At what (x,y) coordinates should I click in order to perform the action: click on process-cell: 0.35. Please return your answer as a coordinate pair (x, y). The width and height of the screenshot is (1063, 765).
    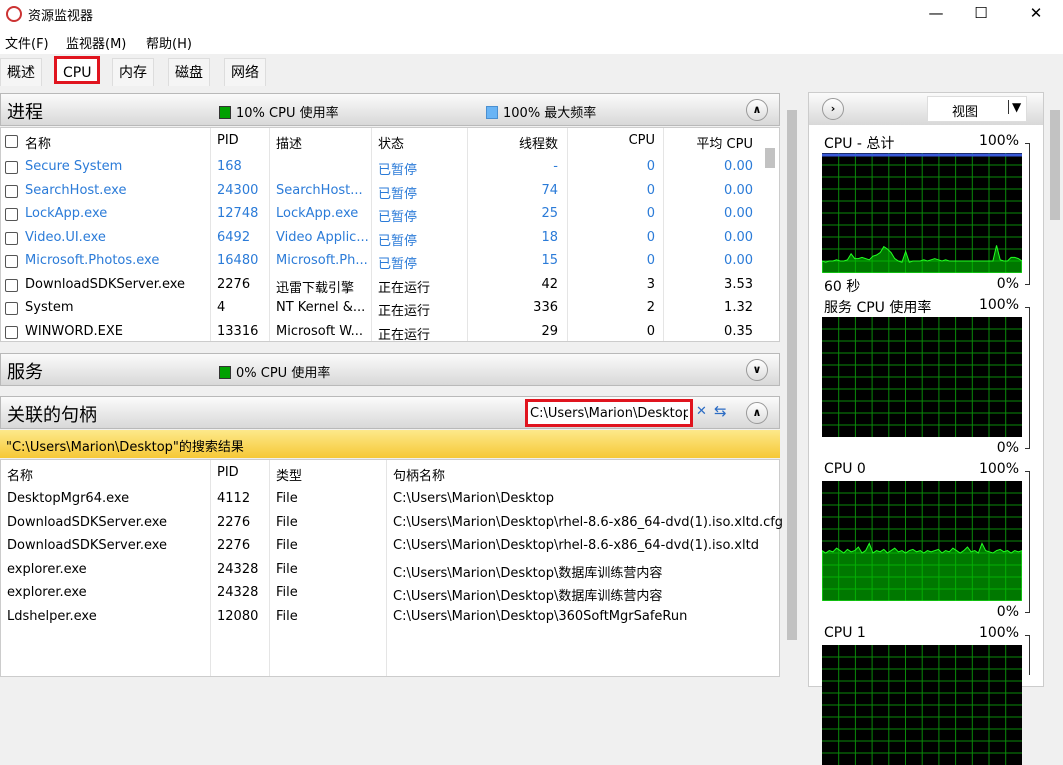
    Looking at the image, I should click on (738, 331).